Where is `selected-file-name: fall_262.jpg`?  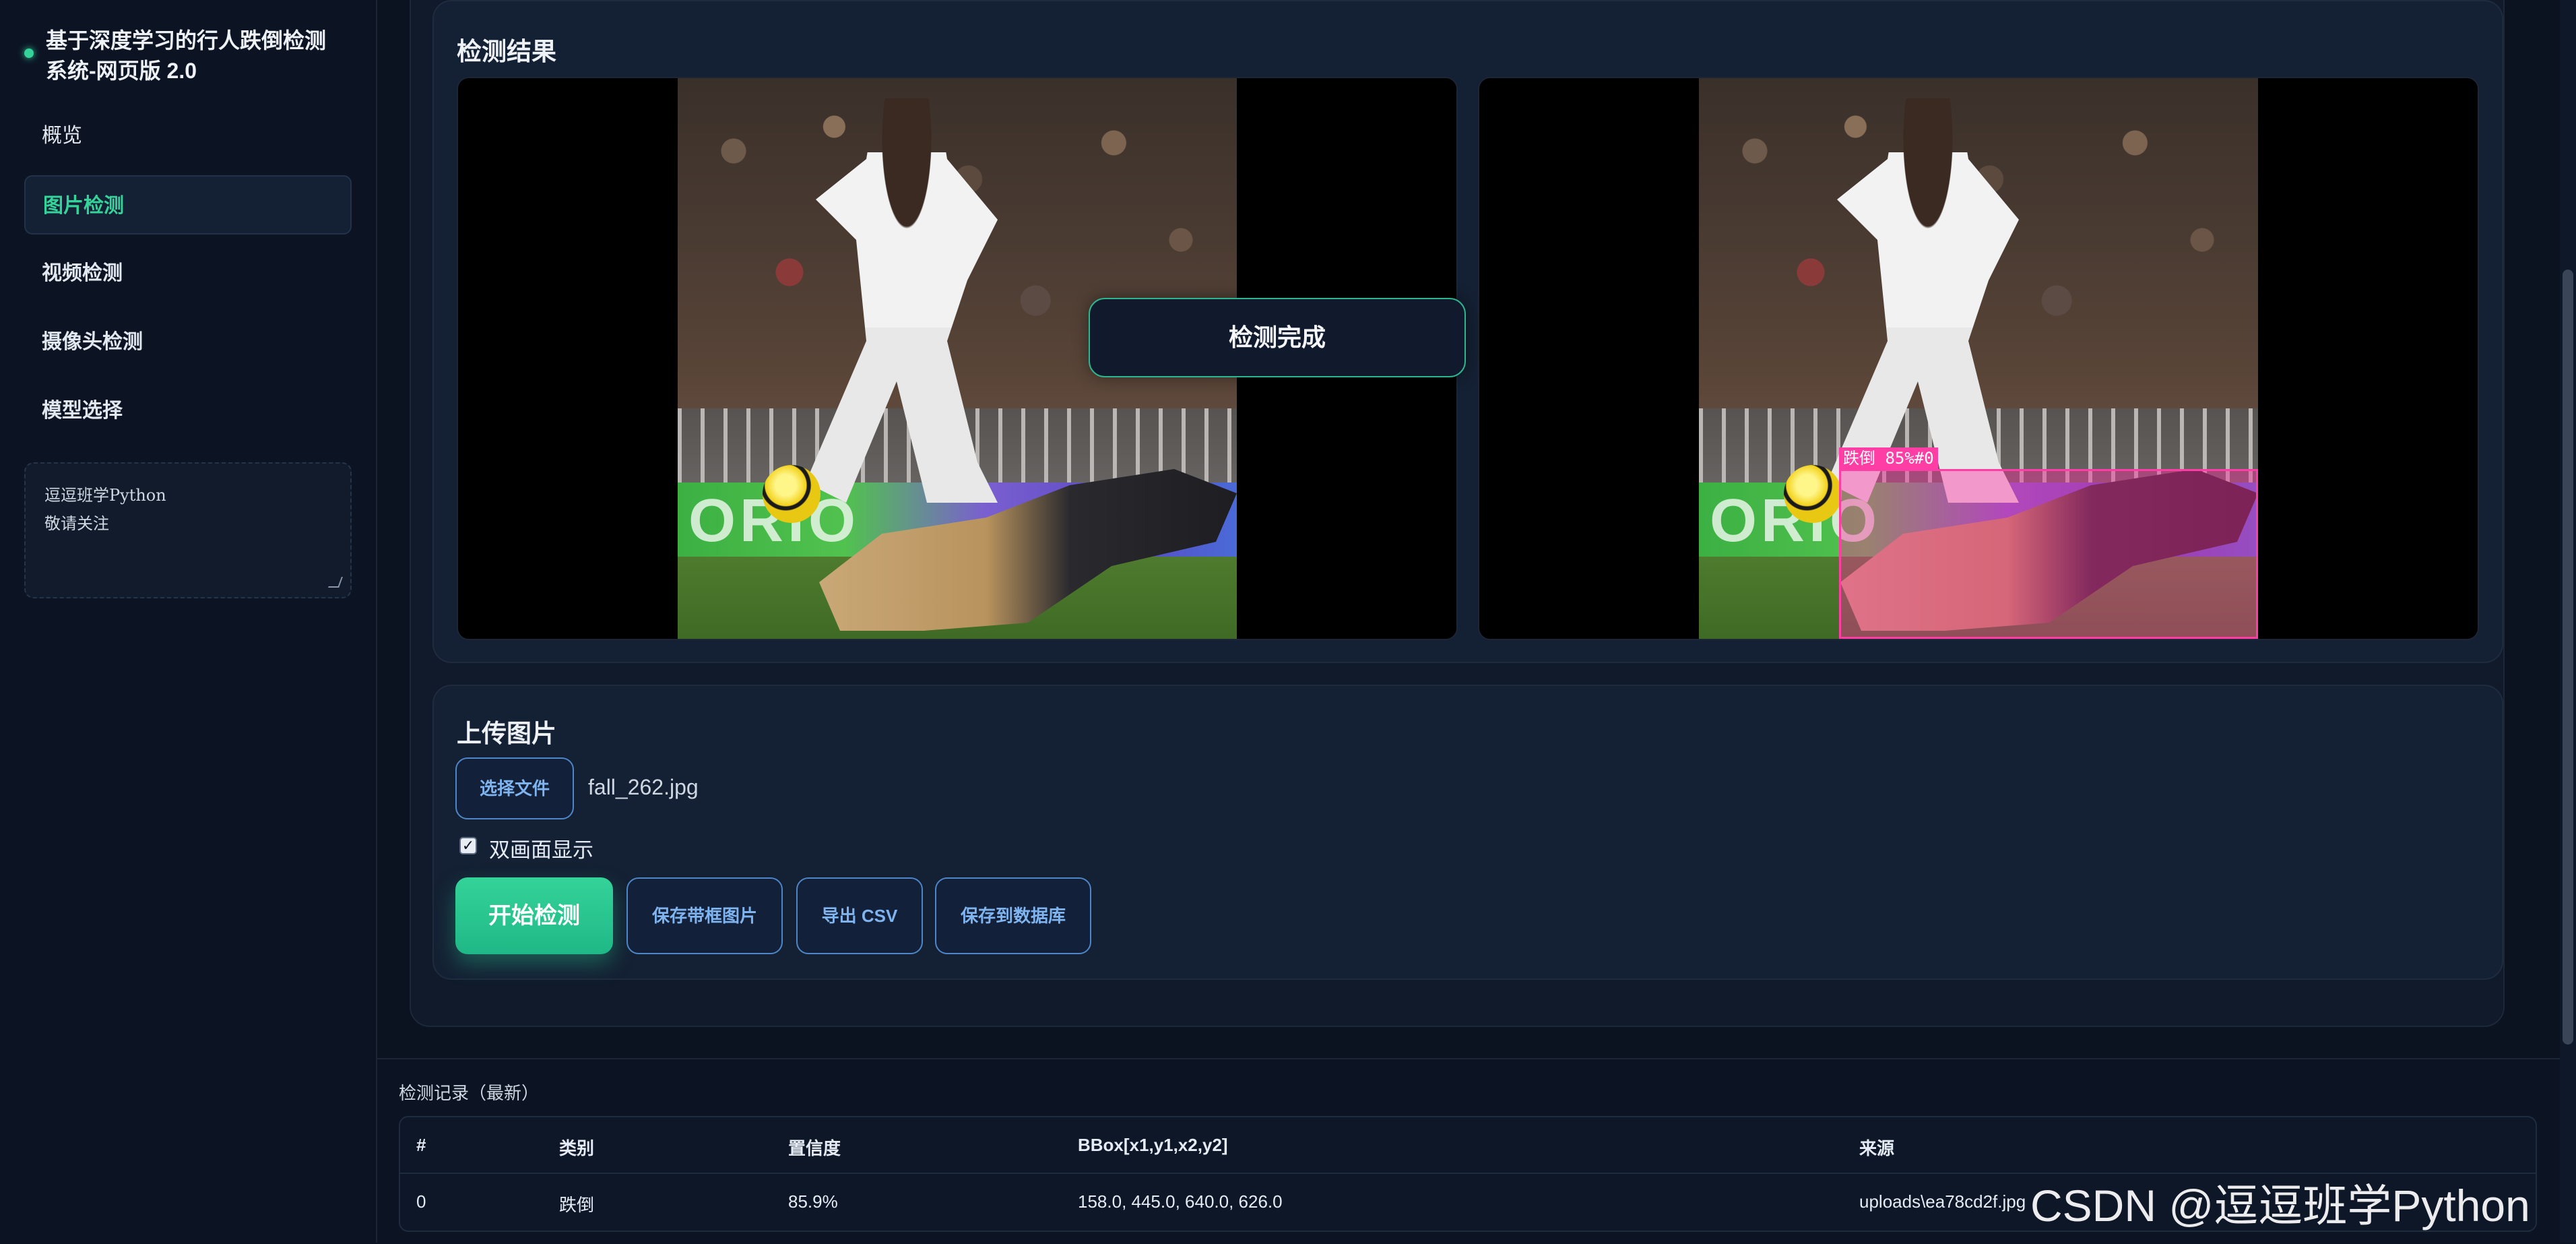
selected-file-name: fall_262.jpg is located at coordinates (643, 787).